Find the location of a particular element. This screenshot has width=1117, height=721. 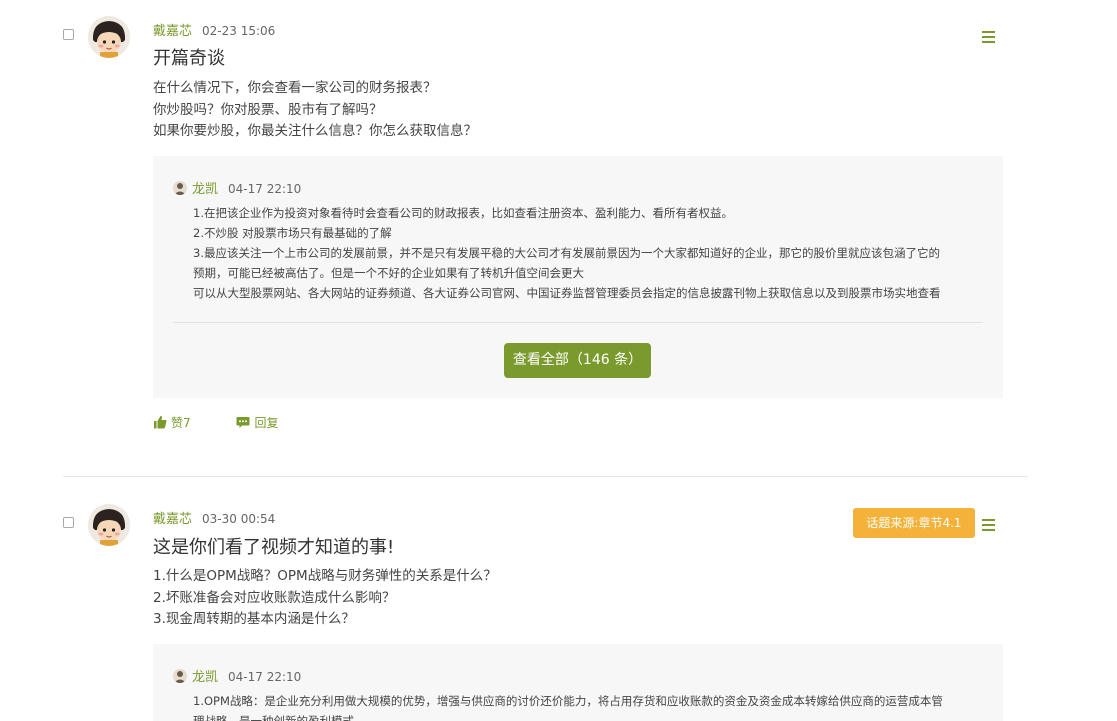

post-meta: 戴嘉芯 02-23 15:06 is located at coordinates (214, 31).